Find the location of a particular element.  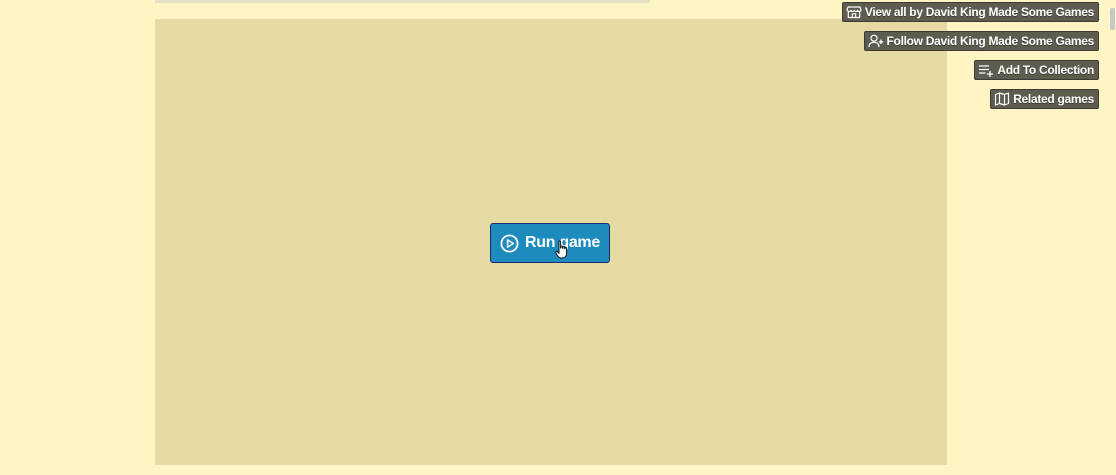

top-divider is located at coordinates (402, 1).